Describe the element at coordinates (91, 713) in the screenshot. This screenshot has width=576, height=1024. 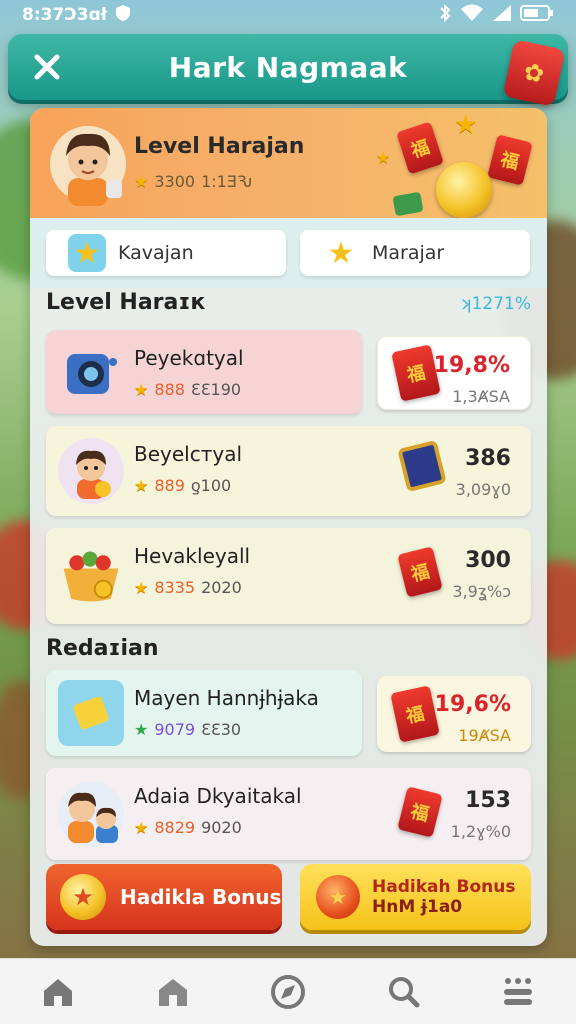
I see `gold-bar-icon` at that location.